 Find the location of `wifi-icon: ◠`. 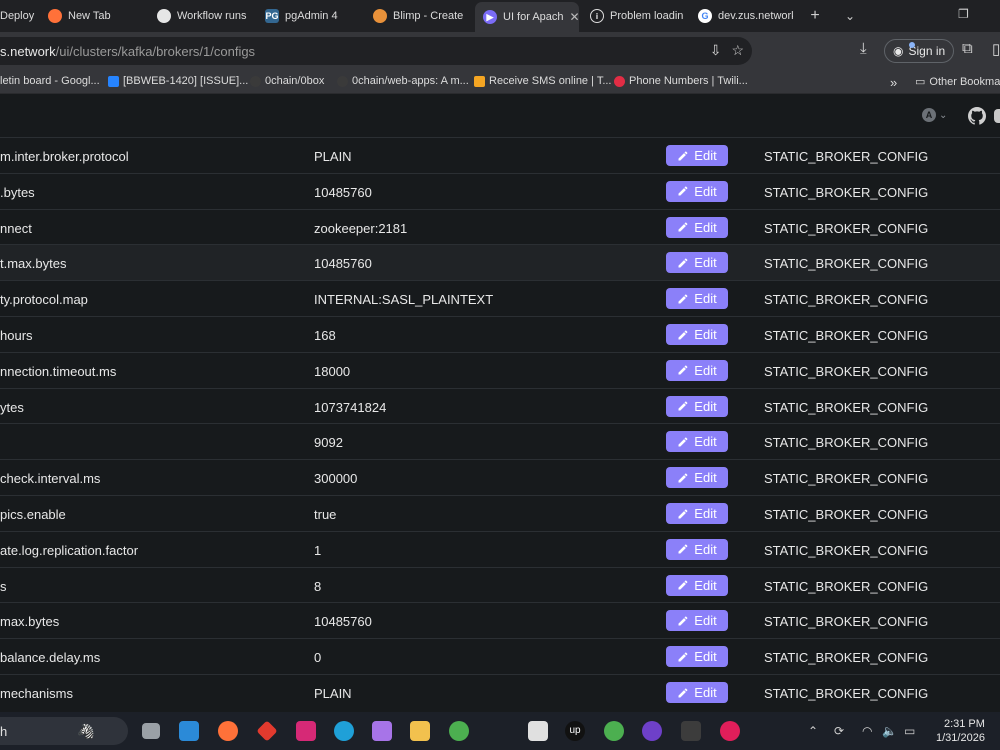

wifi-icon: ◠ is located at coordinates (867, 731).